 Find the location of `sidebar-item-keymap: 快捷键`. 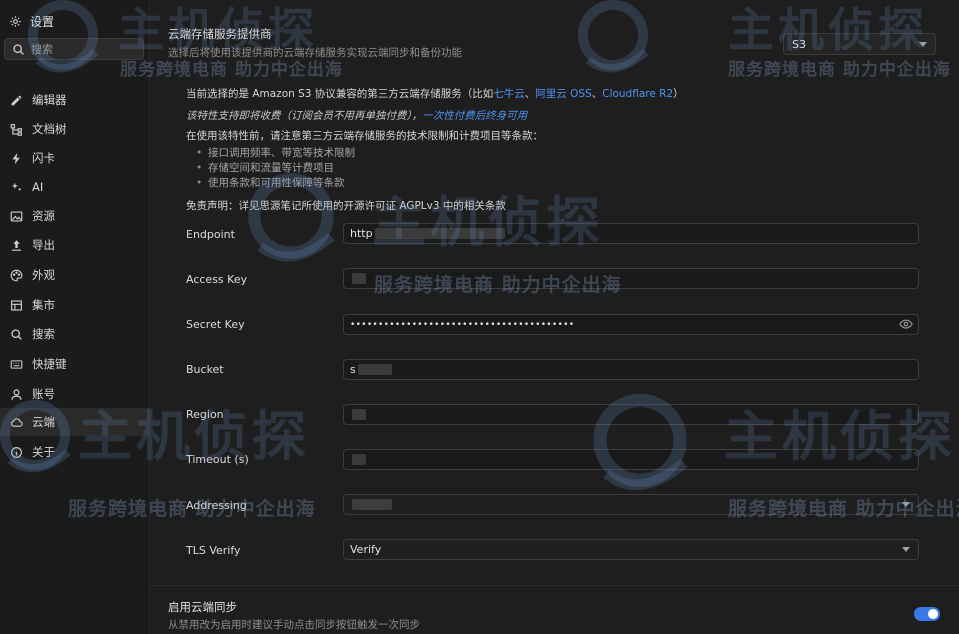

sidebar-item-keymap: 快捷键 is located at coordinates (75, 364).